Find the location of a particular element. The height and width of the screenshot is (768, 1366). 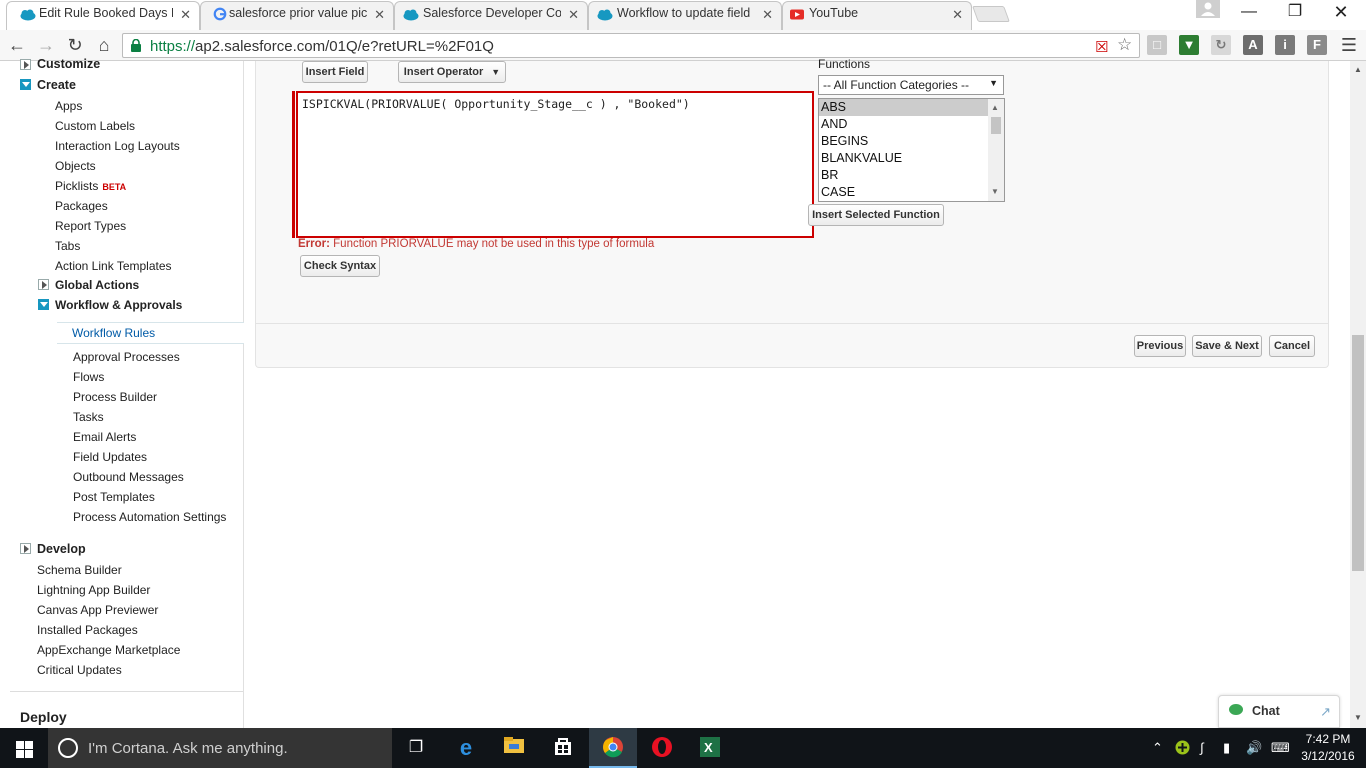

function-option: ABS is located at coordinates (911, 107).